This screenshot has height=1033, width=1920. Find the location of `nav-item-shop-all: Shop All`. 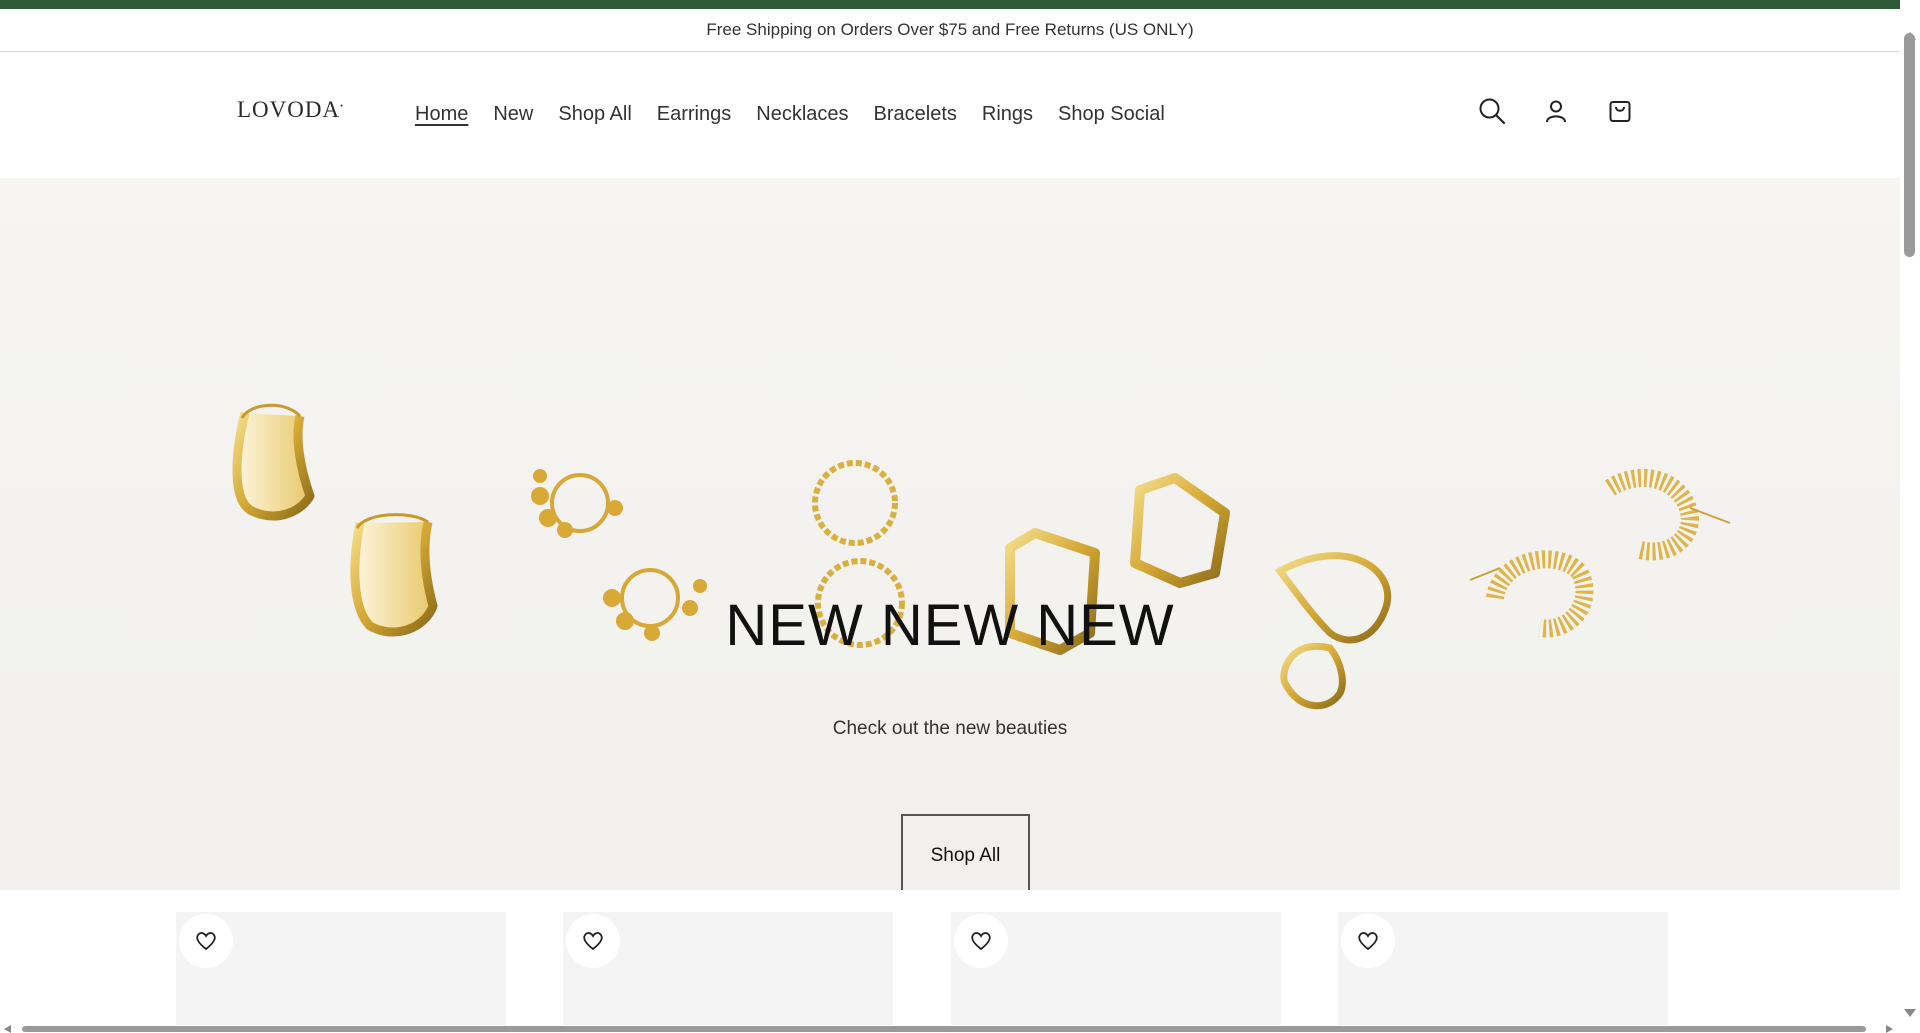

nav-item-shop-all: Shop All is located at coordinates (594, 114).